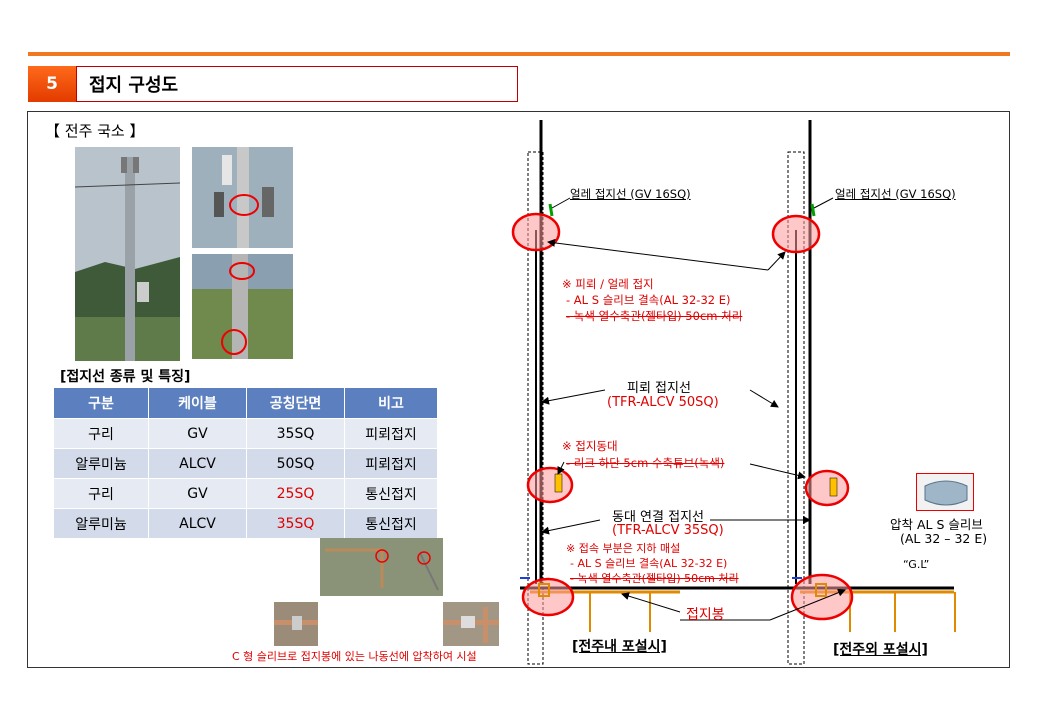 This screenshot has height=720, width=1039. I want to click on table-cell: 25SQ, so click(295, 493).